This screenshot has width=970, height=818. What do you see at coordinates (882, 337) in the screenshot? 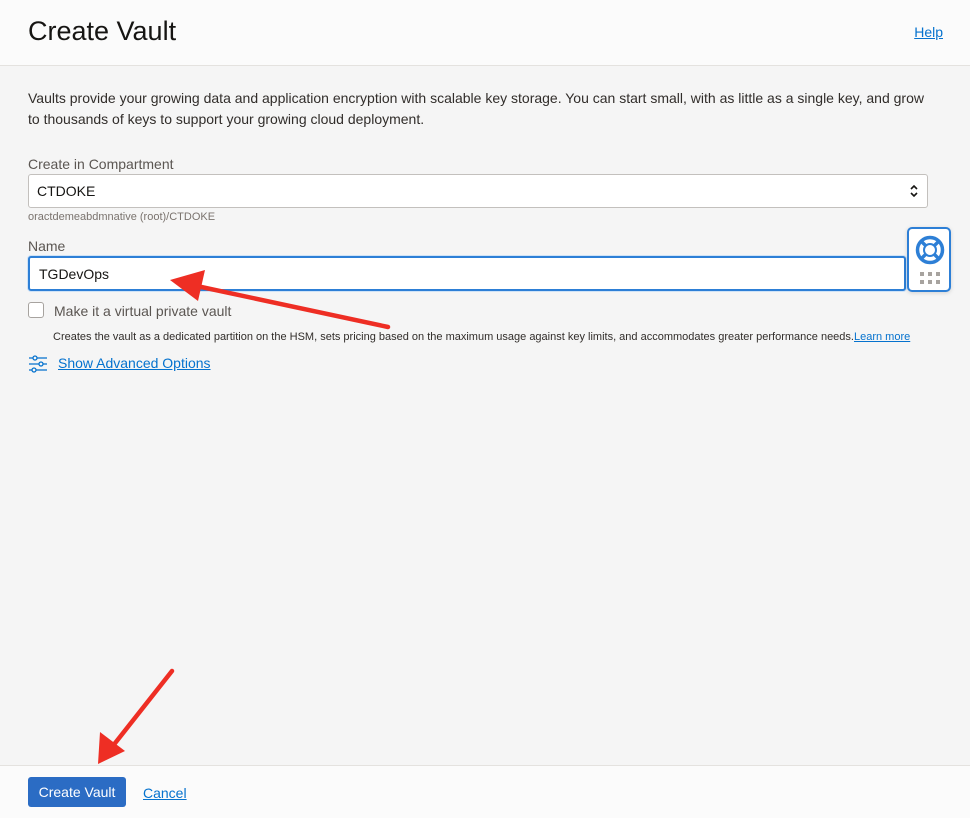
I see `learn-more-link: Learn more` at bounding box center [882, 337].